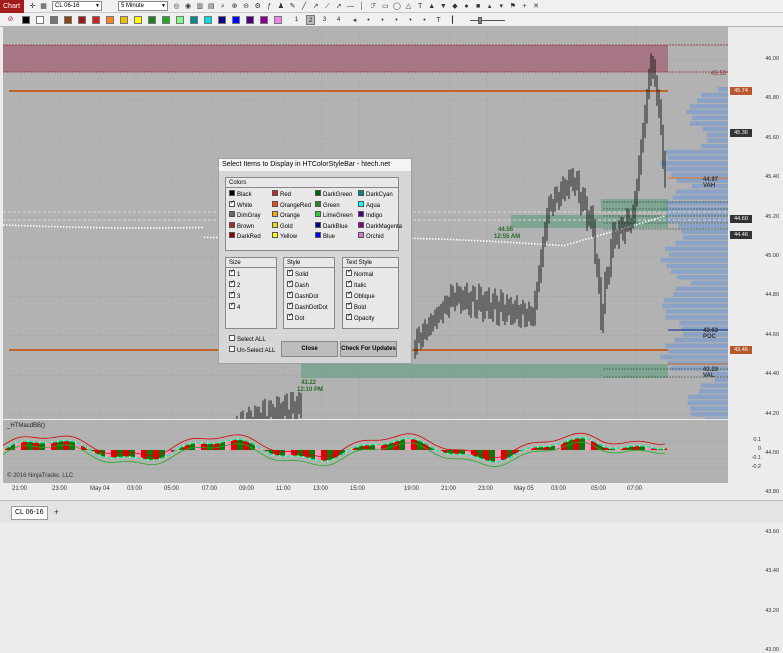  Describe the element at coordinates (408, 6) in the screenshot. I see `triangle-icon: △` at that location.